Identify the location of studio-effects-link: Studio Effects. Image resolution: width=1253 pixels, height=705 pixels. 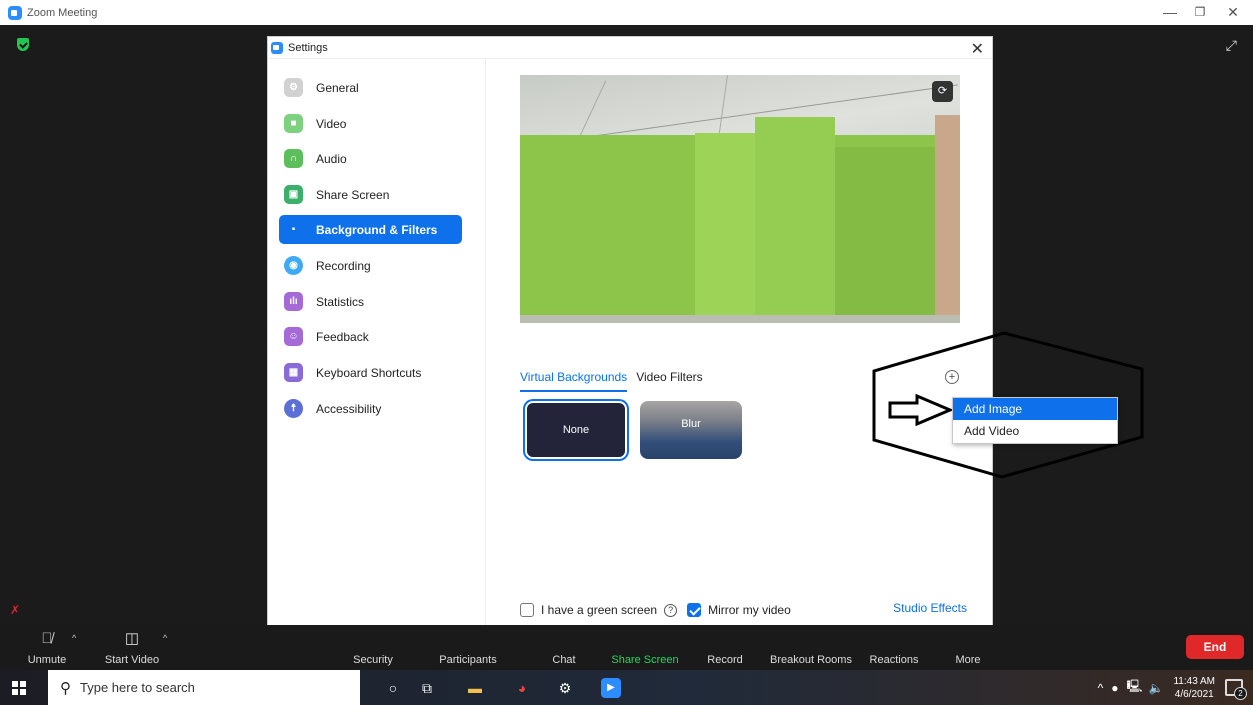
(930, 608).